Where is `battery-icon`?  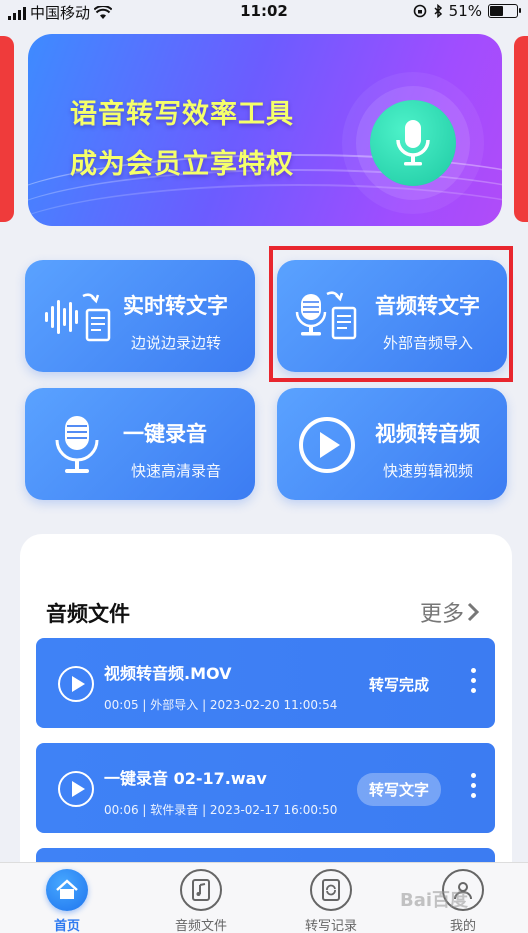 battery-icon is located at coordinates (504, 11).